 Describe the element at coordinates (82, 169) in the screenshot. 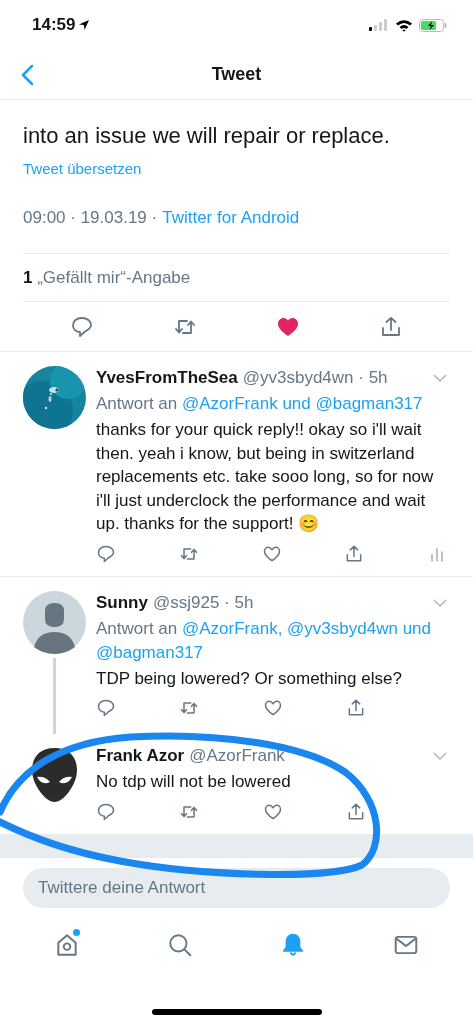

I see `translate-link: Tweet übersetzen` at that location.